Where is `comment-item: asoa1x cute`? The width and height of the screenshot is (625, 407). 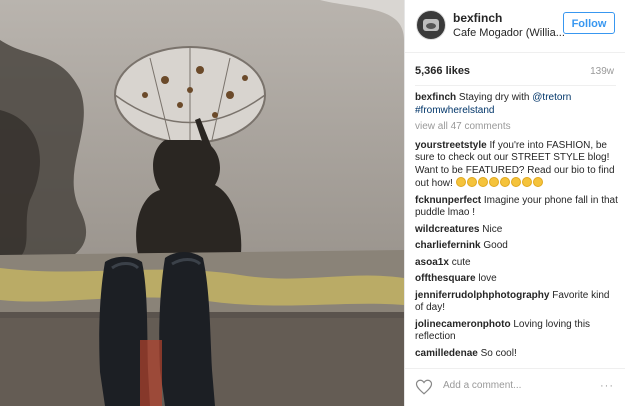 comment-item: asoa1x cute is located at coordinates (516, 263).